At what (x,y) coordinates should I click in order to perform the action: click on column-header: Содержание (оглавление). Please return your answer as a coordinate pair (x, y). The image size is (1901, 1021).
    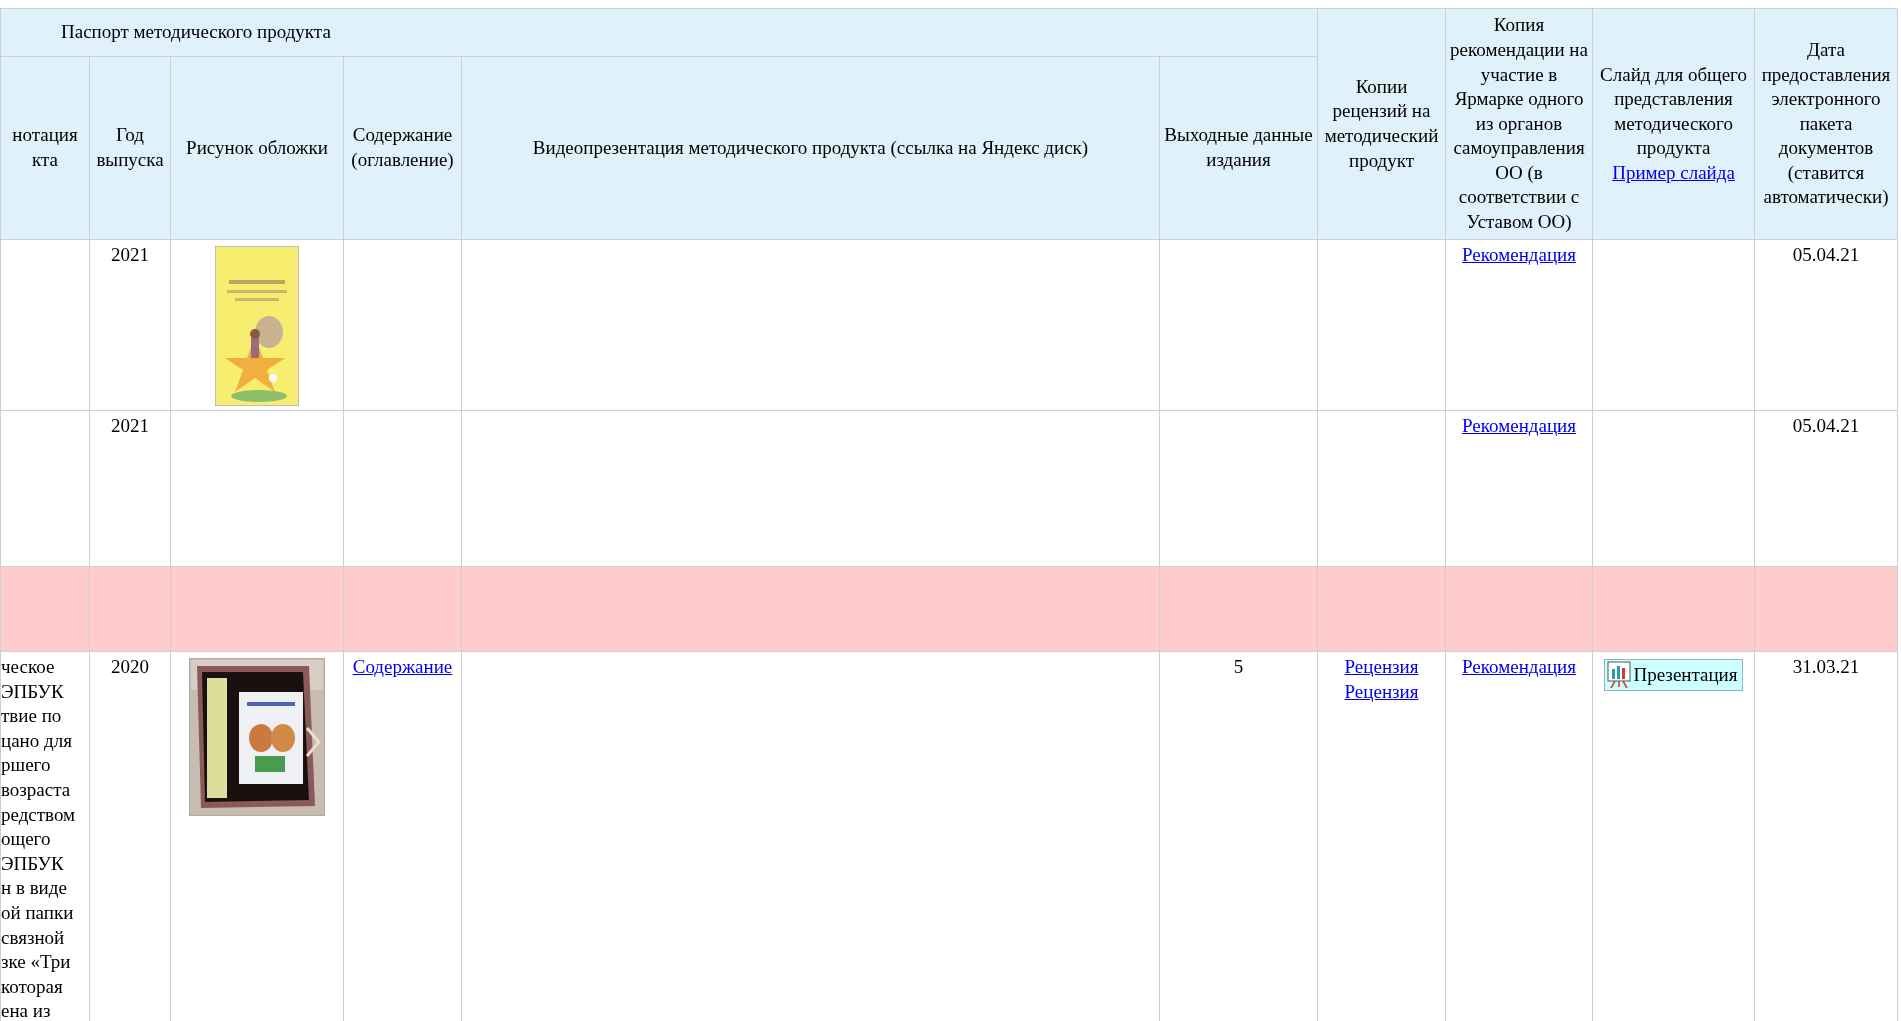
    Looking at the image, I should click on (402, 147).